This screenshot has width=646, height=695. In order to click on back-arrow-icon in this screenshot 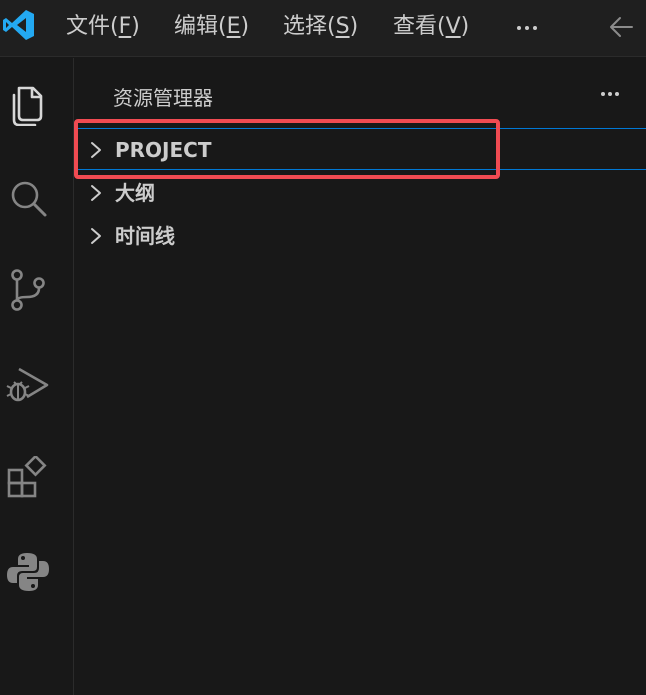, I will do `click(621, 27)`.